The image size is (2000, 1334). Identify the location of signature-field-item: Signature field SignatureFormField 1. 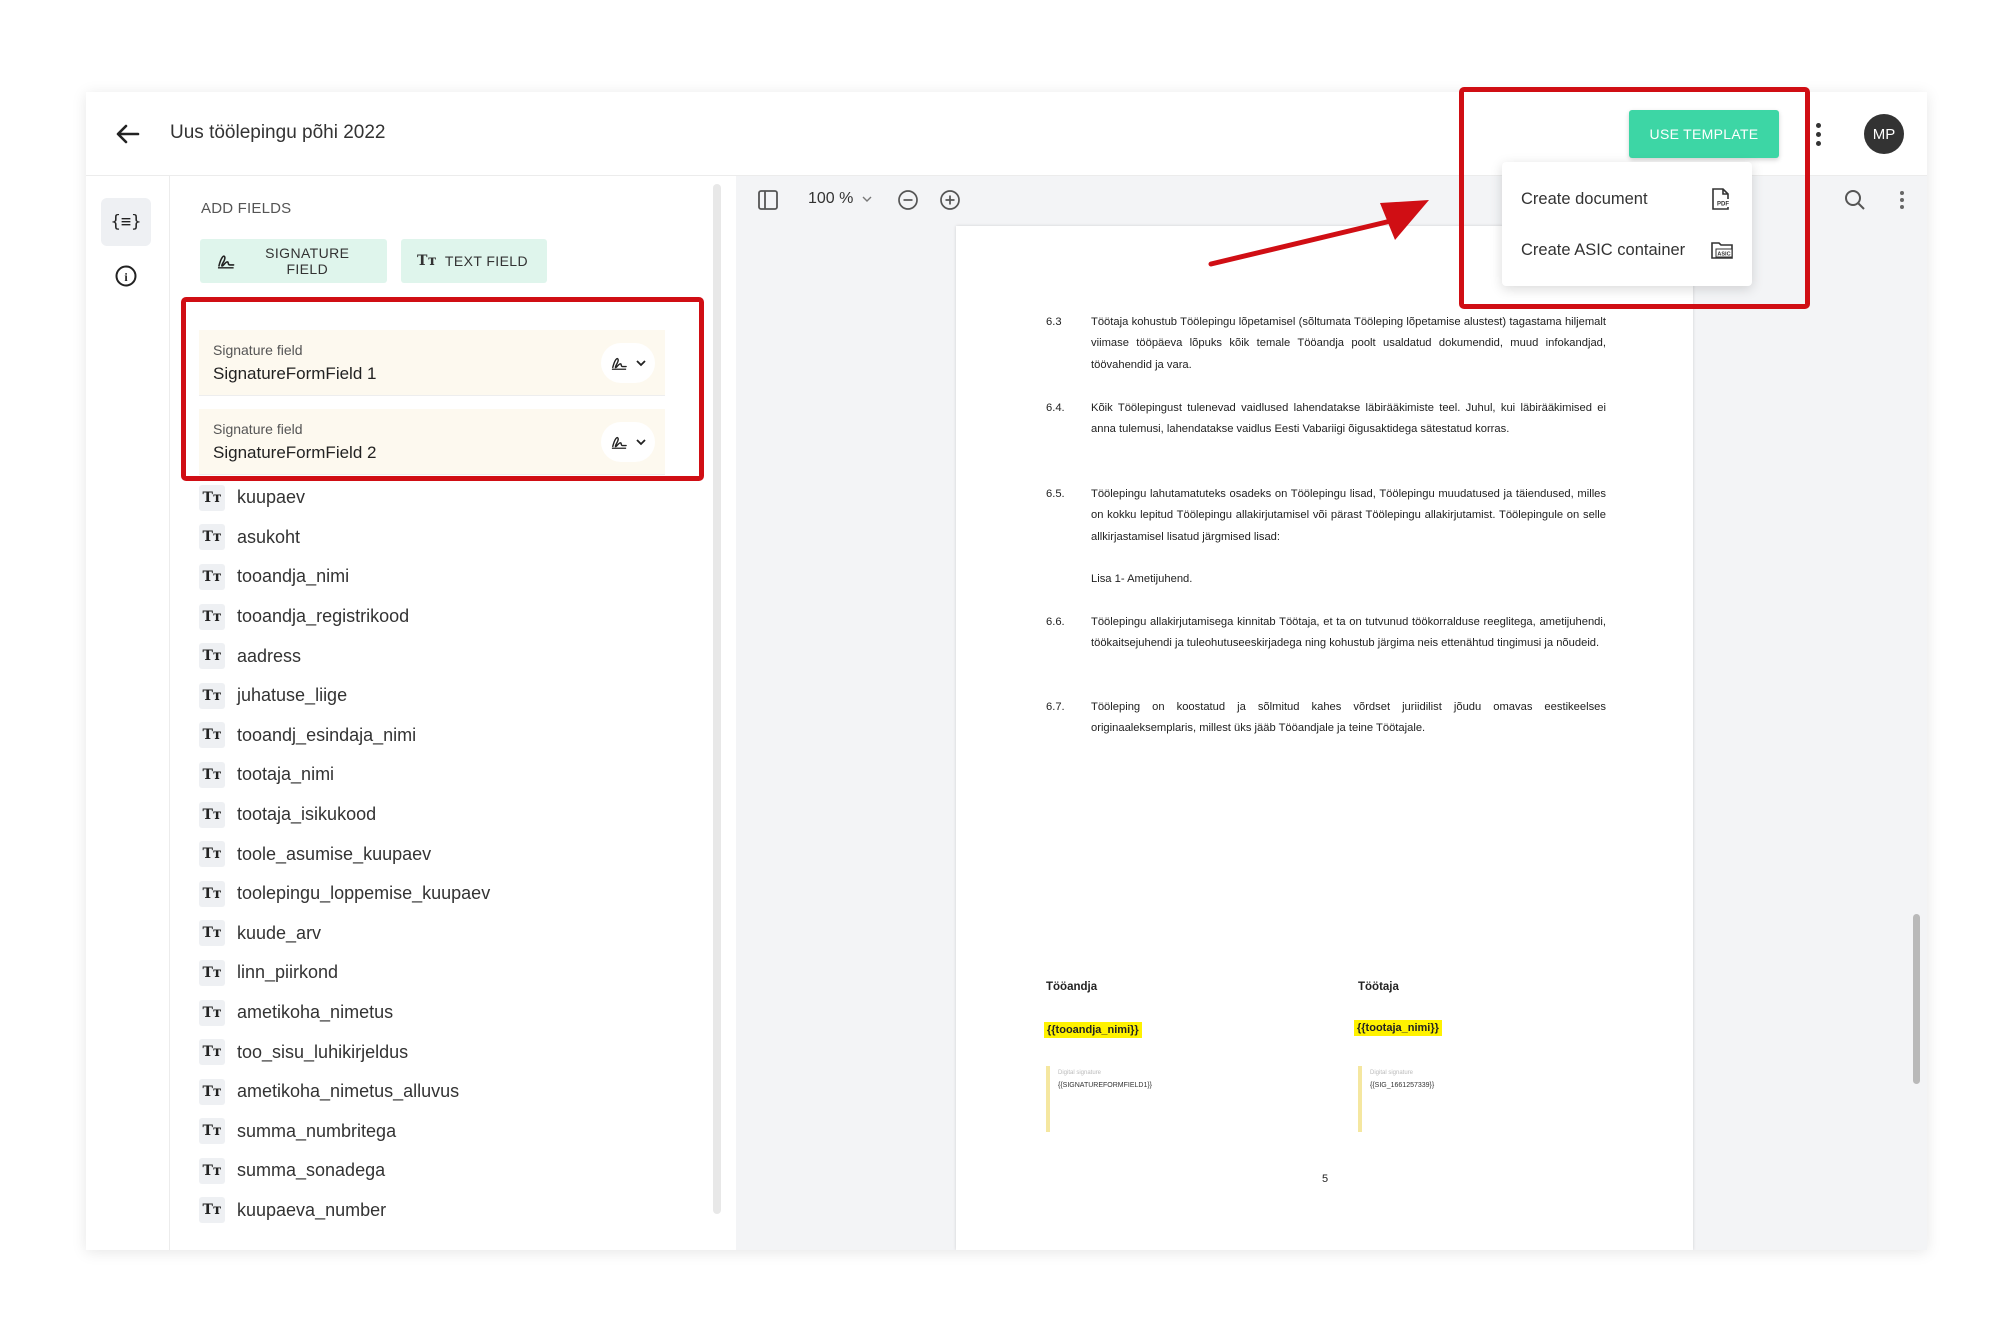
(432, 363).